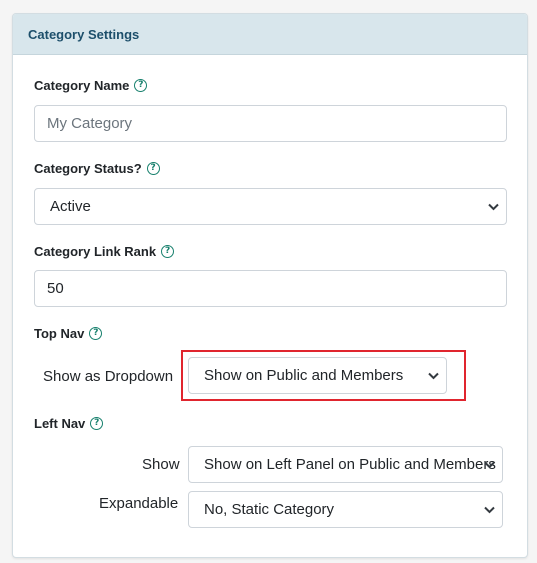 The height and width of the screenshot is (563, 537). What do you see at coordinates (270, 123) in the screenshot?
I see `category-name-input: My Category` at bounding box center [270, 123].